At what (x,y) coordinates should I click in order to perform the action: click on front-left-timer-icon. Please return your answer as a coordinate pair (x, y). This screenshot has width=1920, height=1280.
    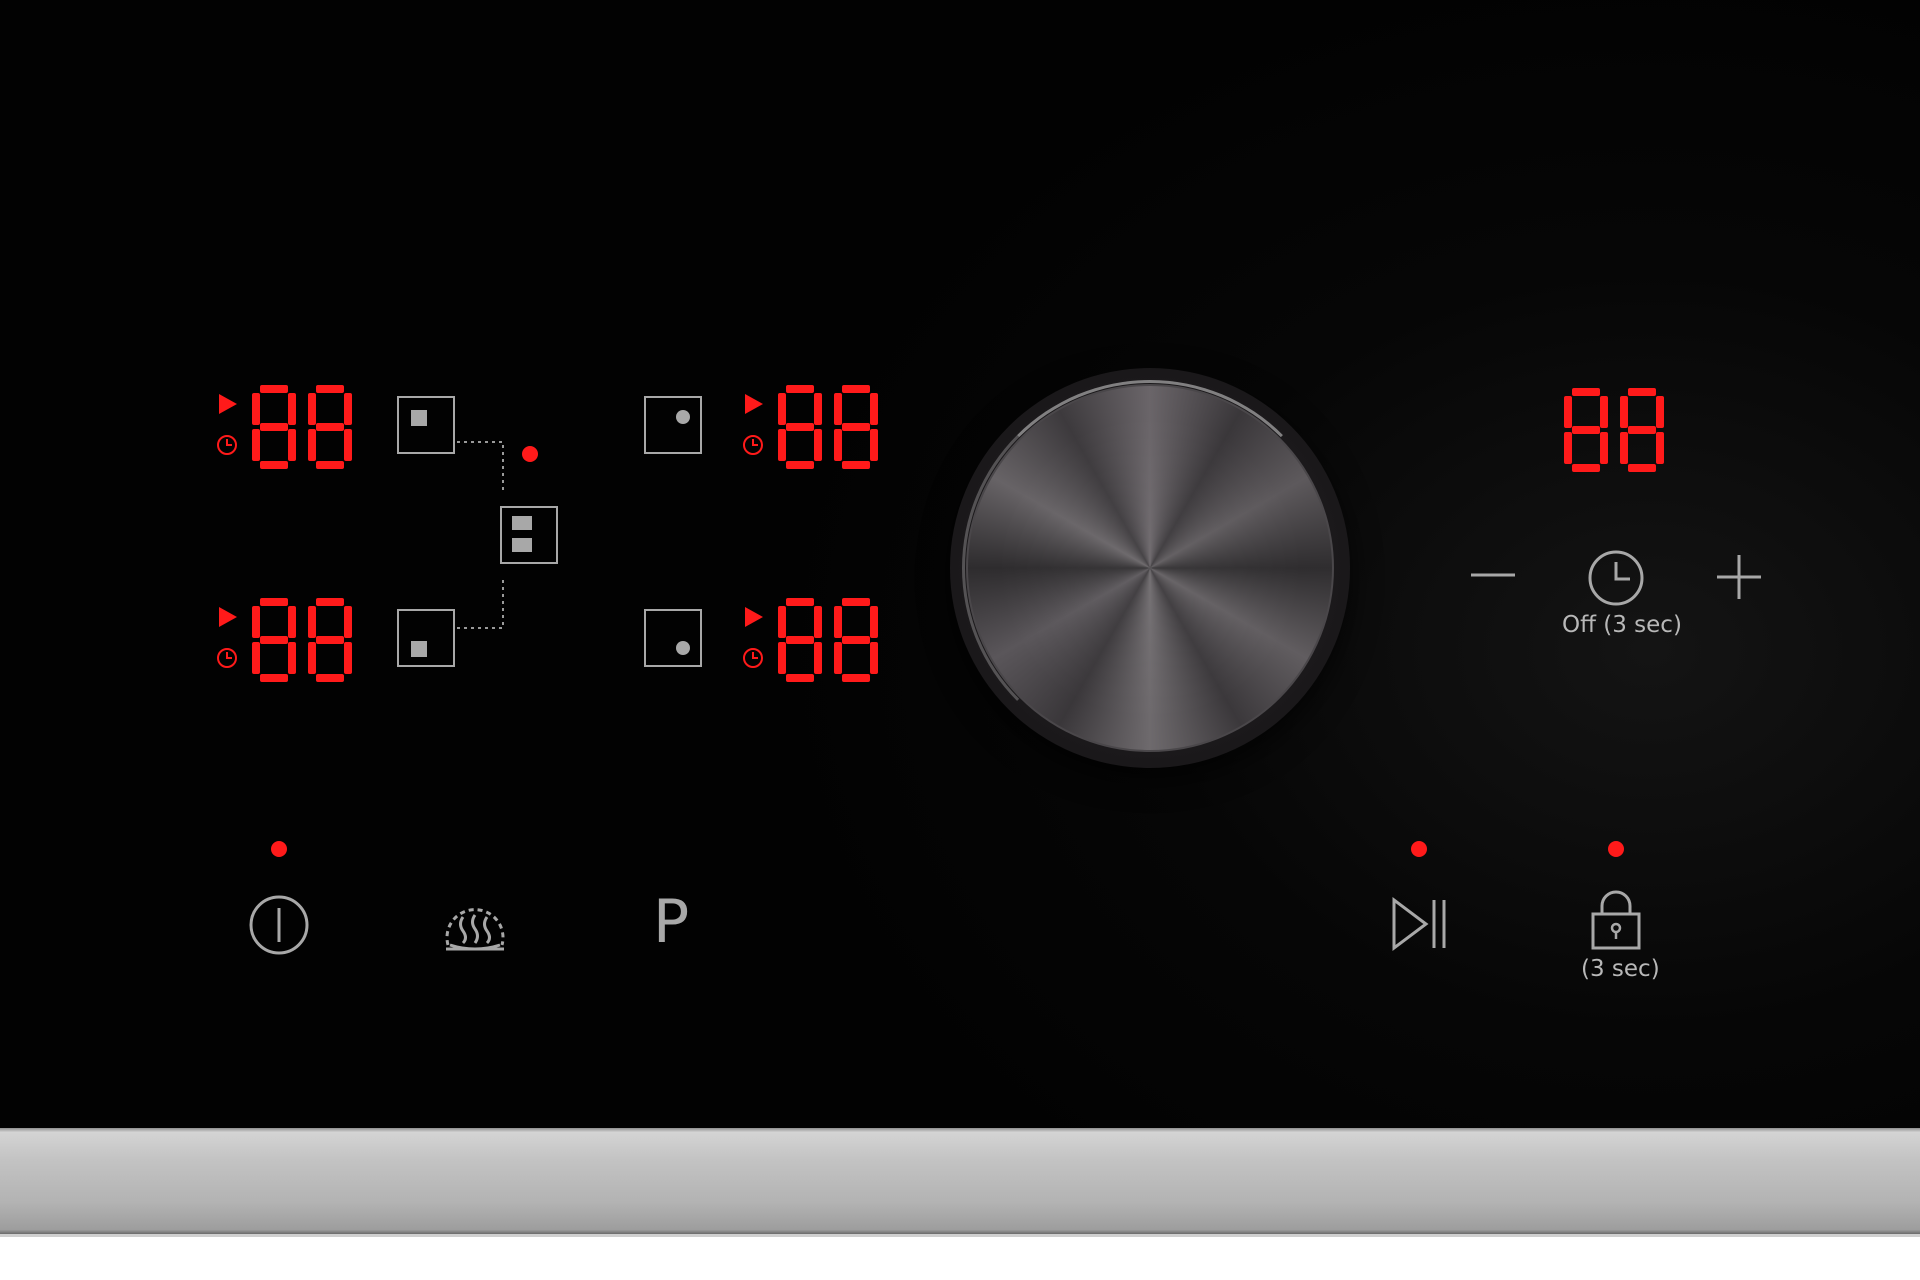
    Looking at the image, I should click on (227, 658).